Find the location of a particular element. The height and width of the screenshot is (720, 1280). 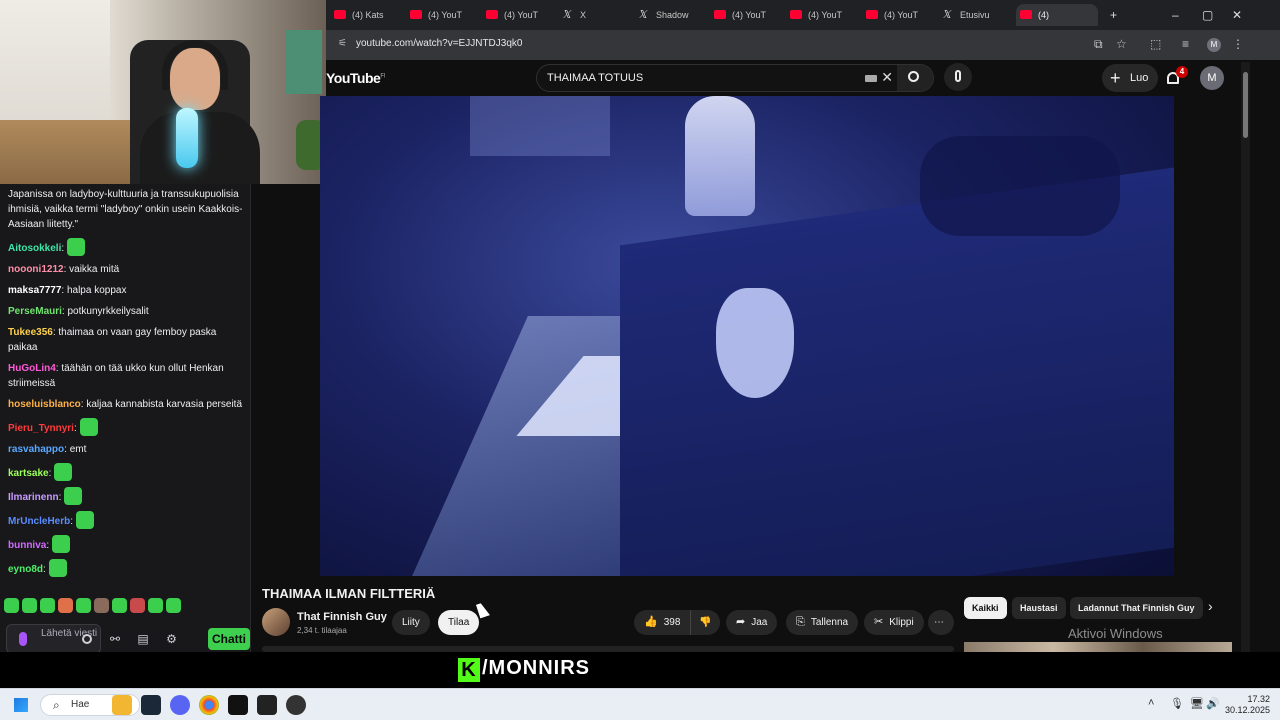

keyboard-icon is located at coordinates (871, 78).